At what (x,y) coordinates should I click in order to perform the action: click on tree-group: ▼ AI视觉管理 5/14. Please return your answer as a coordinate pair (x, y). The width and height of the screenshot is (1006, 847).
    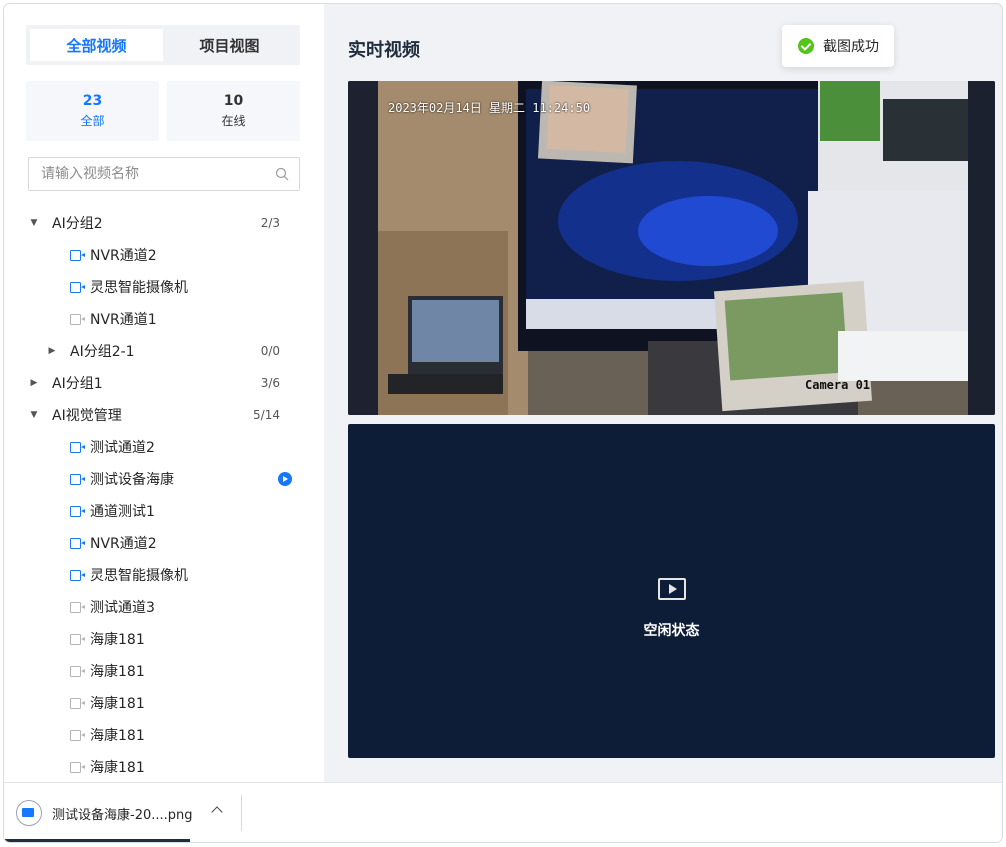
    Looking at the image, I should click on (164, 415).